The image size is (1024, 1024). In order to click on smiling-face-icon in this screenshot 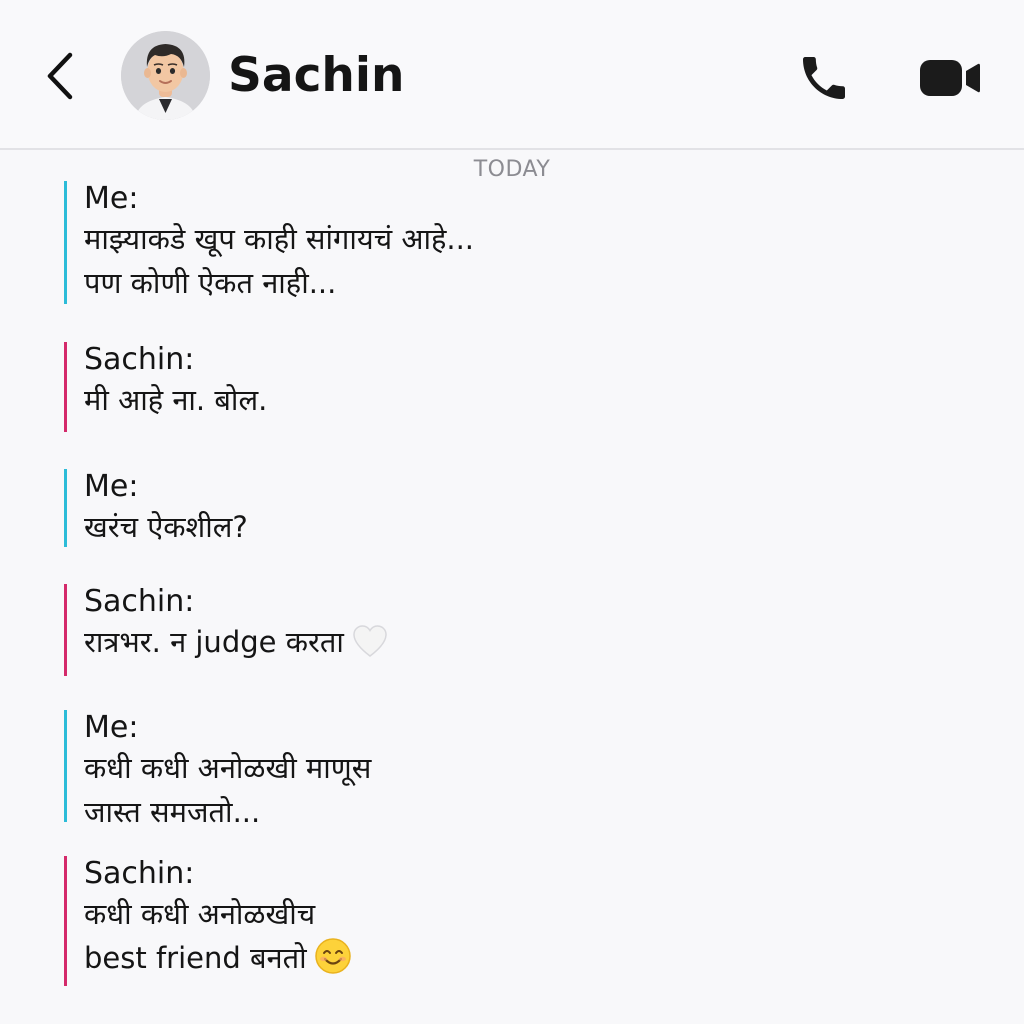, I will do `click(332, 962)`.